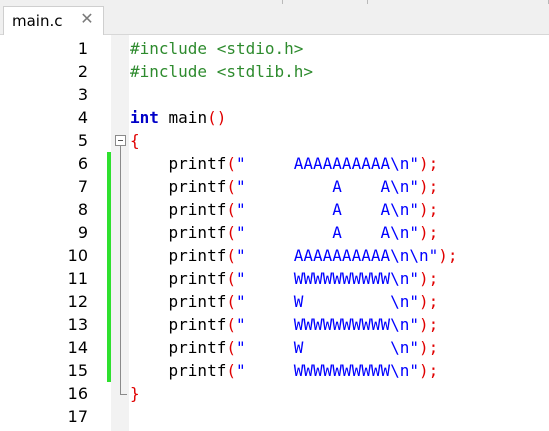  I want to click on code-line: 14 printf(" W \n");, so click(274, 347).